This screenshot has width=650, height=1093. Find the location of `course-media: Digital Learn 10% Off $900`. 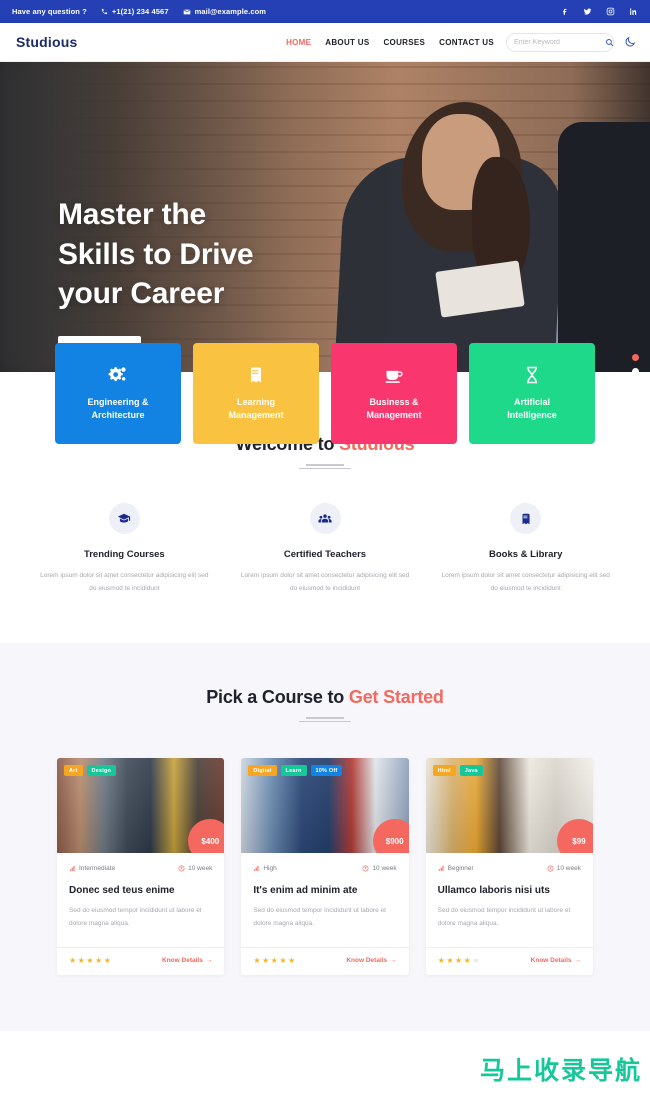

course-media: Digital Learn 10% Off $900 is located at coordinates (325, 806).